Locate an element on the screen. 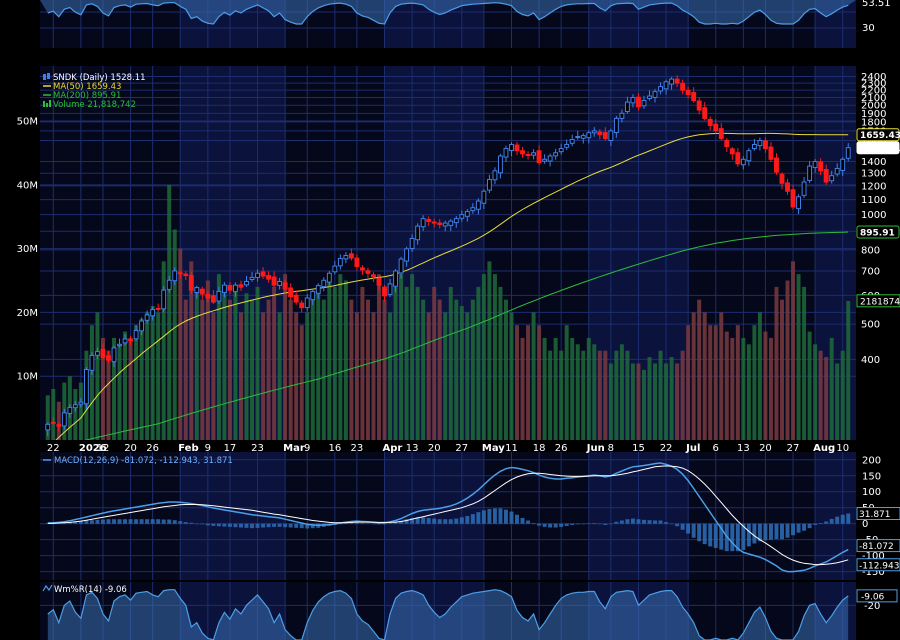 Image resolution: width=900 pixels, height=640 pixels. price-tick-label: 1100 is located at coordinates (873, 200).